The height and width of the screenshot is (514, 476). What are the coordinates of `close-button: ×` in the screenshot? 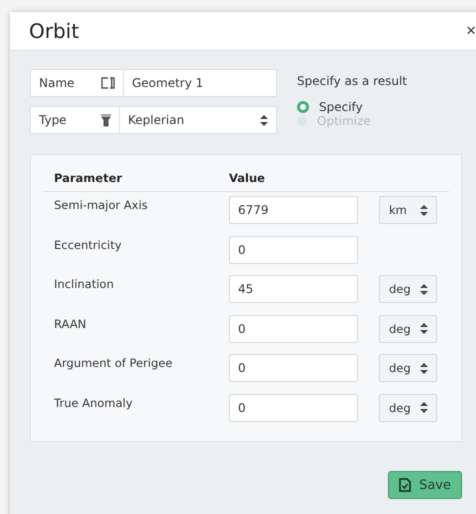 It's located at (471, 31).